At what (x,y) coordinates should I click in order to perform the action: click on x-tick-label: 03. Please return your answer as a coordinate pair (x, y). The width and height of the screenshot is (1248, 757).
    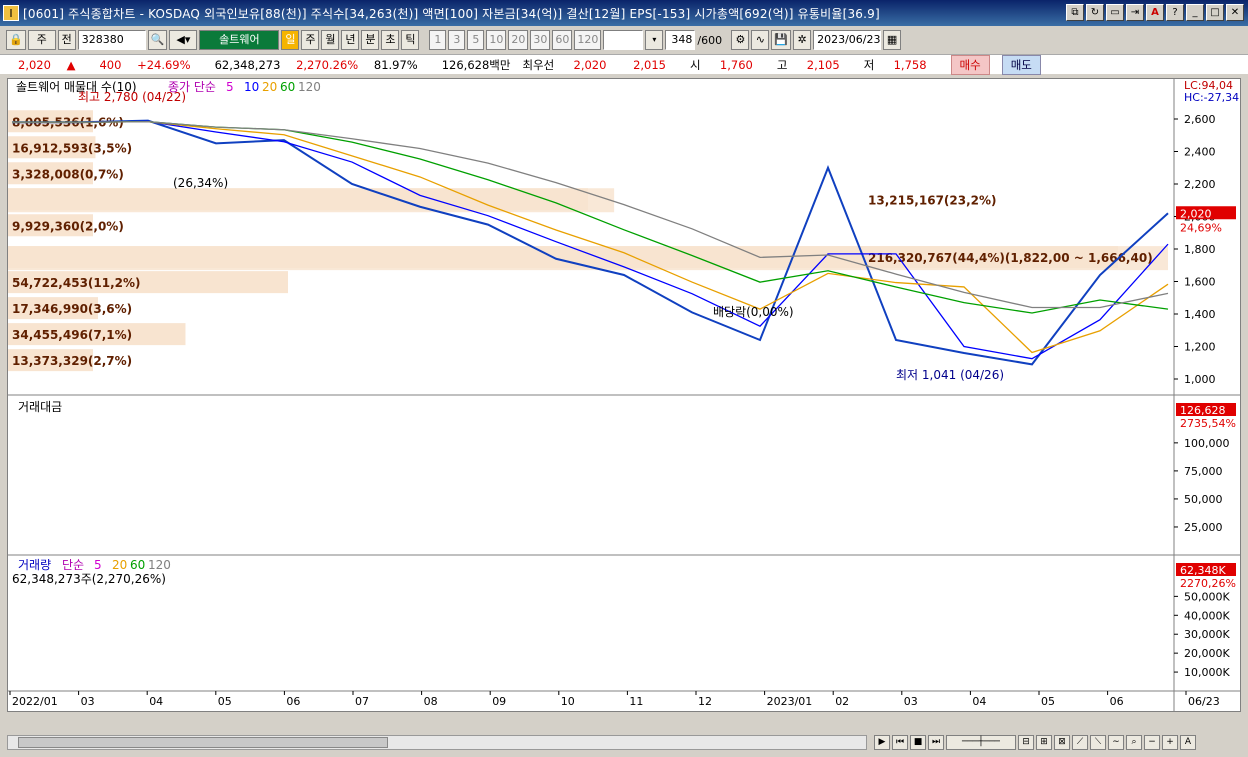
    Looking at the image, I should click on (911, 701).